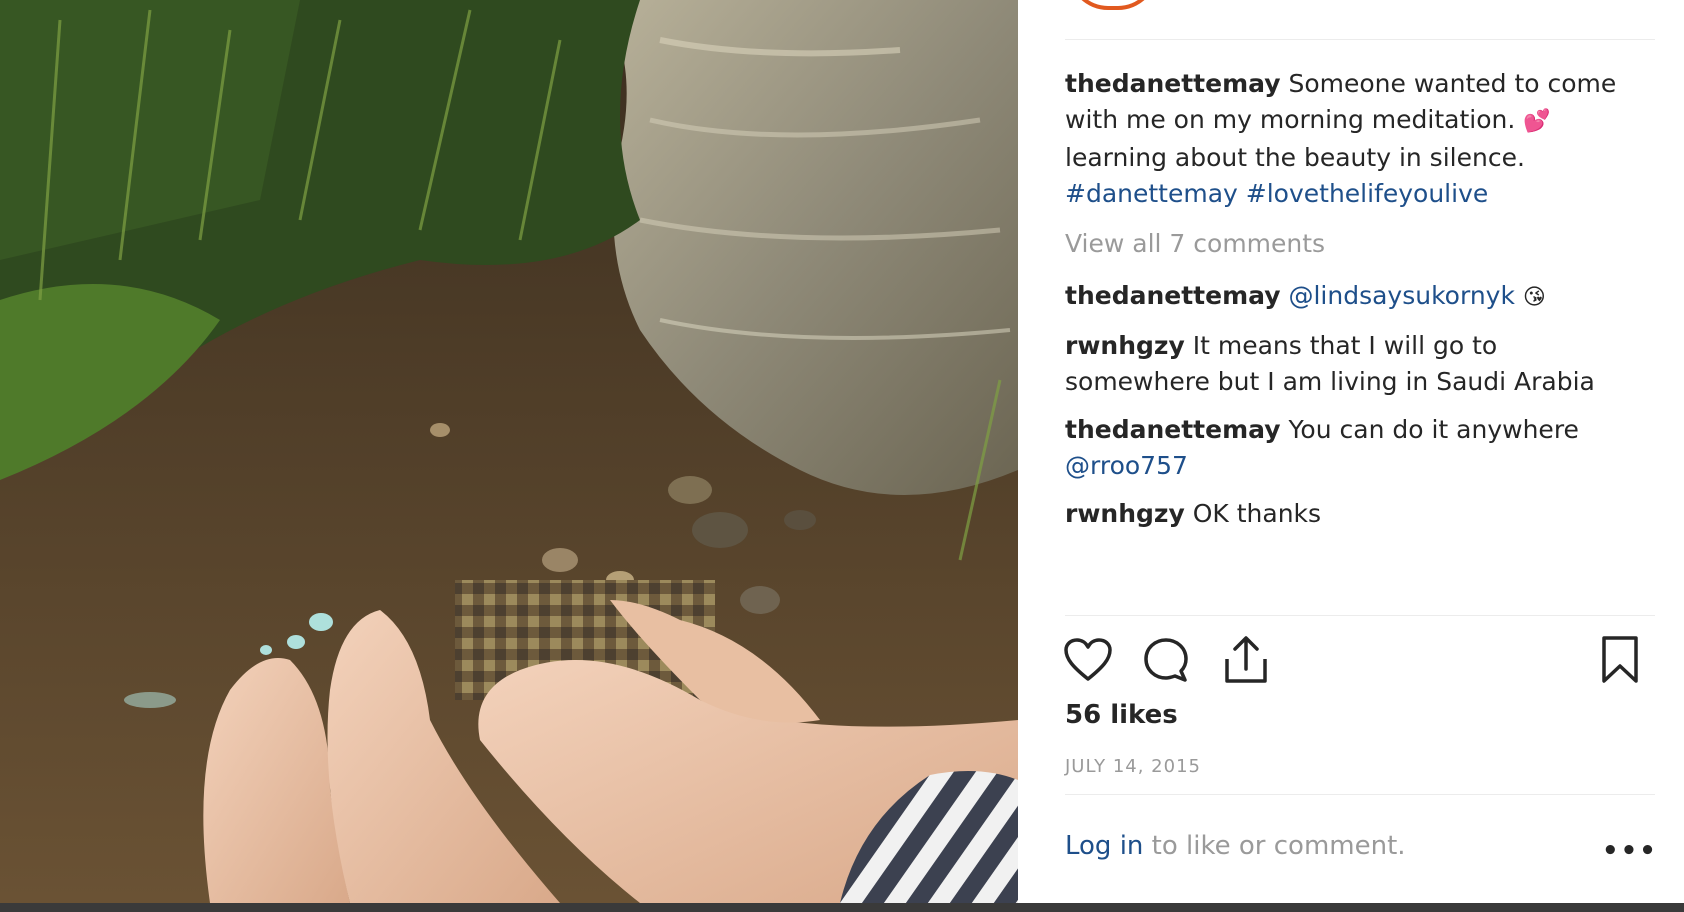 The width and height of the screenshot is (1684, 912). Describe the element at coordinates (1274, 846) in the screenshot. I see `login-prompt-text: to like or comment.` at that location.